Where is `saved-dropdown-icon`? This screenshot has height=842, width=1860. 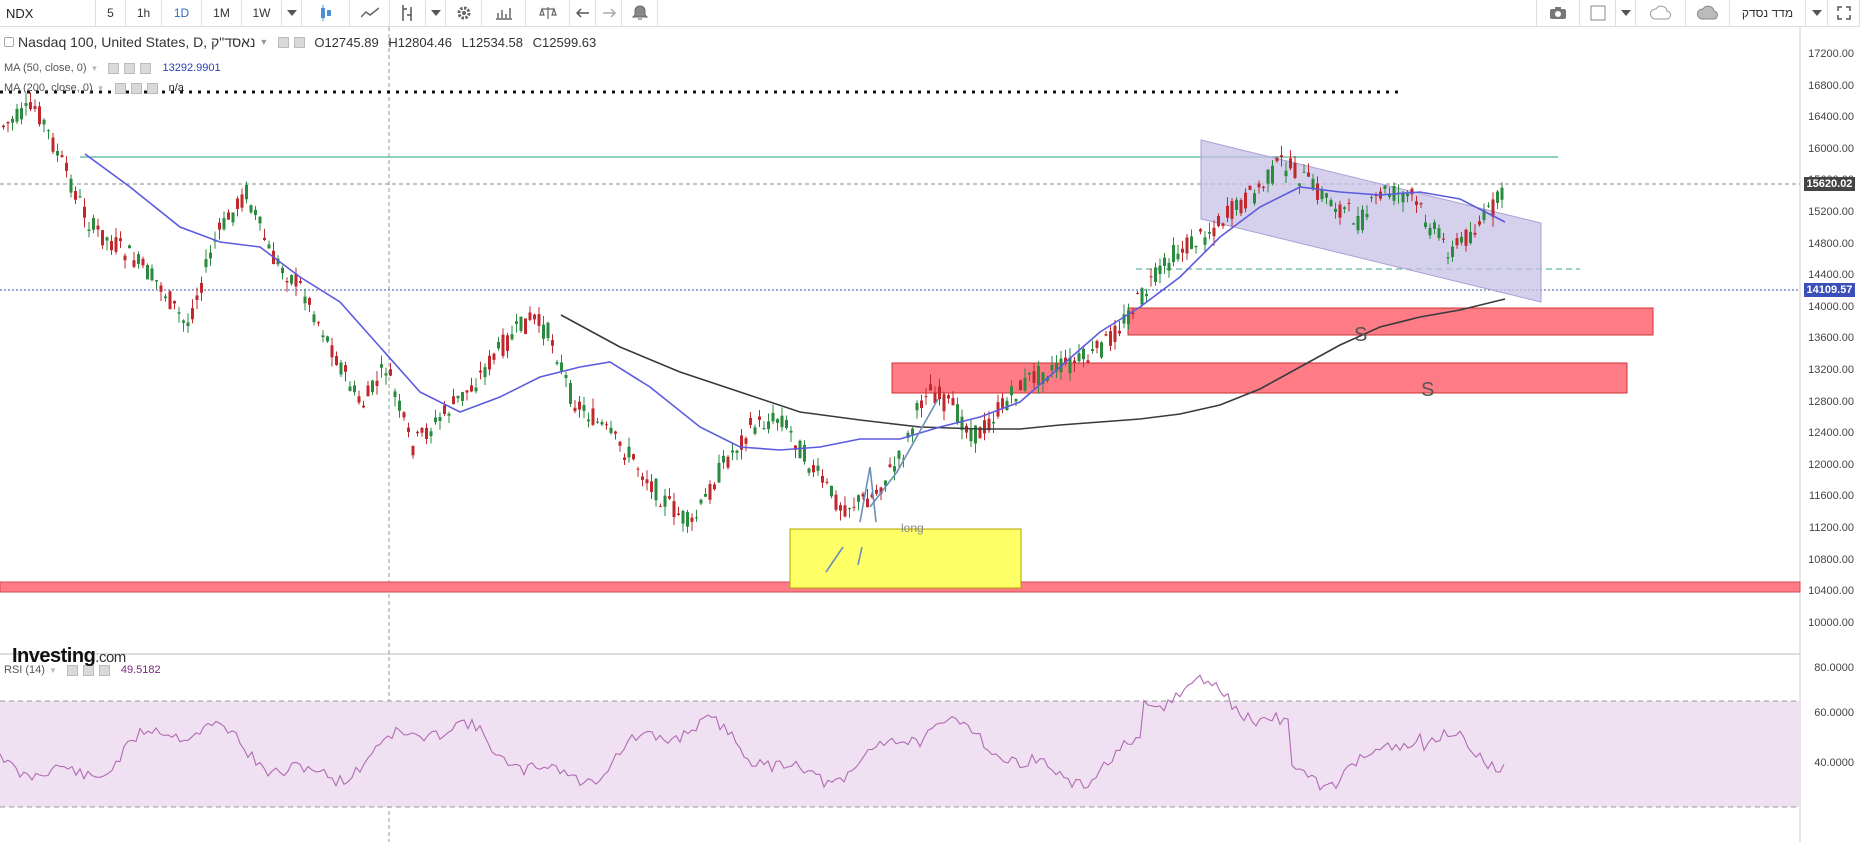 saved-dropdown-icon is located at coordinates (1817, 13).